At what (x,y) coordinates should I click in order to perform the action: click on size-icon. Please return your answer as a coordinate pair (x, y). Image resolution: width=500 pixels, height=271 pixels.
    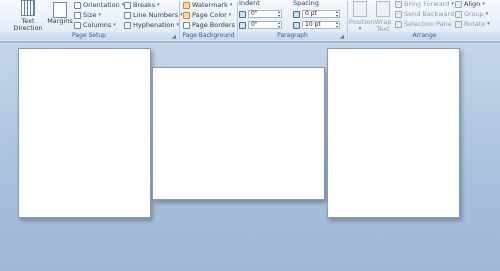
    Looking at the image, I should click on (77, 15).